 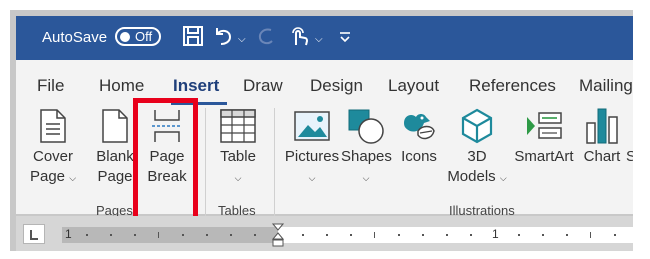 I want to click on icons-label: Icons, so click(x=419, y=156).